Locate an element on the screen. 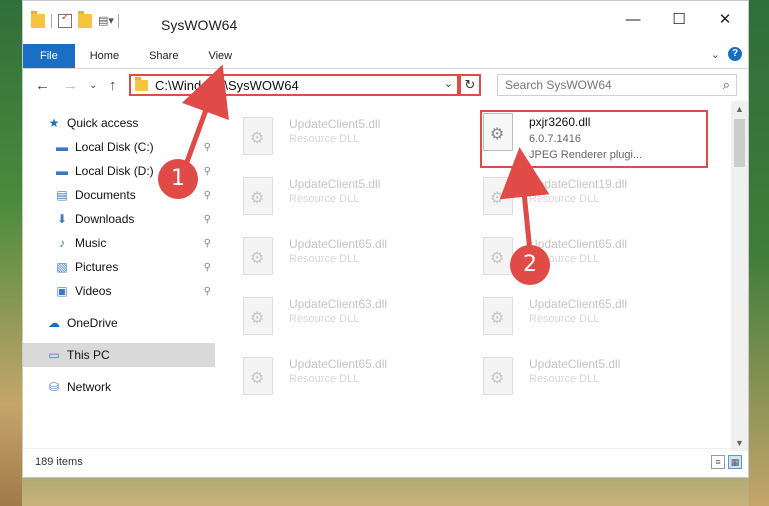  arrow-to-address-bar is located at coordinates (205, 117).